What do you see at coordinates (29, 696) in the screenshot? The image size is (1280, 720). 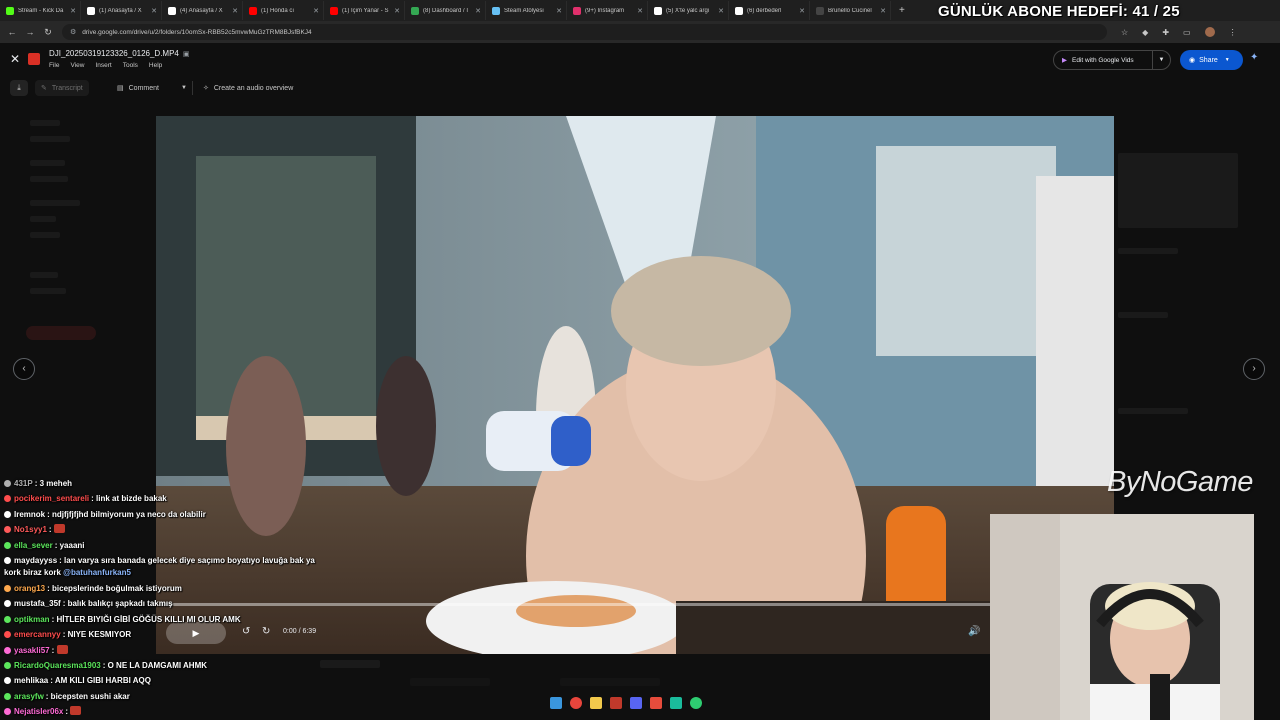 I see `chat-username: arasyfw` at bounding box center [29, 696].